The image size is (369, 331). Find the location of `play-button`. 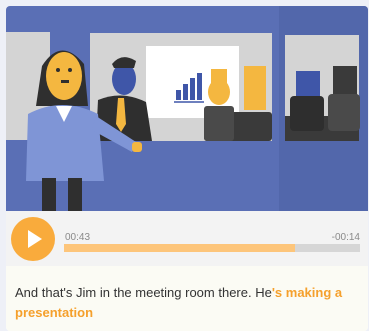

play-button is located at coordinates (33, 239).